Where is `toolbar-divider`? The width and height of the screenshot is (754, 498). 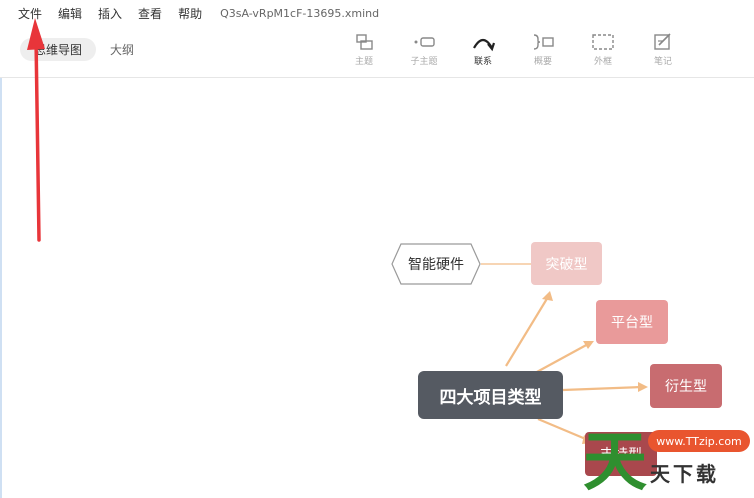 toolbar-divider is located at coordinates (377, 77).